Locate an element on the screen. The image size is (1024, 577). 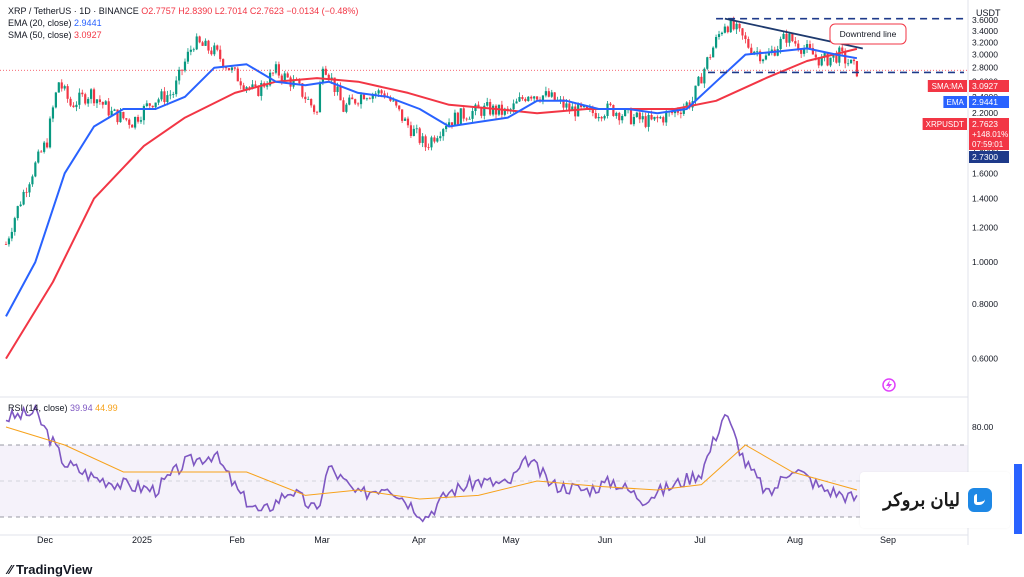
sma-legend: SMA (50, close) 3.0927 is located at coordinates (55, 35).